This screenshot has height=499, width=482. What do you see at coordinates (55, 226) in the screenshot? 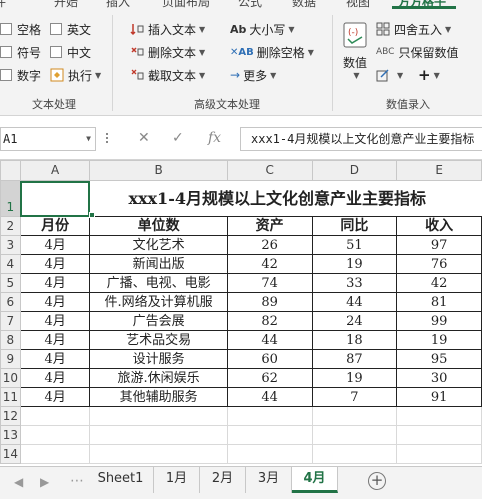
I see `header-month: 月份` at bounding box center [55, 226].